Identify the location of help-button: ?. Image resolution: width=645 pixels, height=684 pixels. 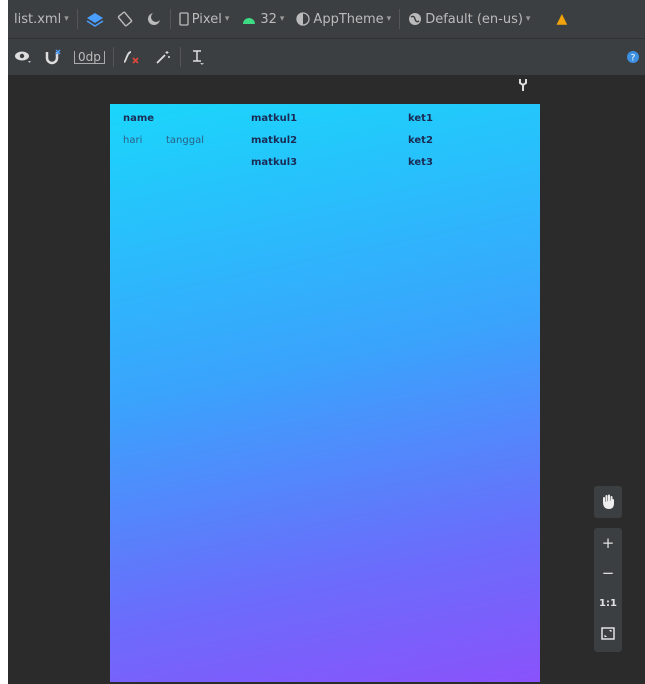
(633, 57).